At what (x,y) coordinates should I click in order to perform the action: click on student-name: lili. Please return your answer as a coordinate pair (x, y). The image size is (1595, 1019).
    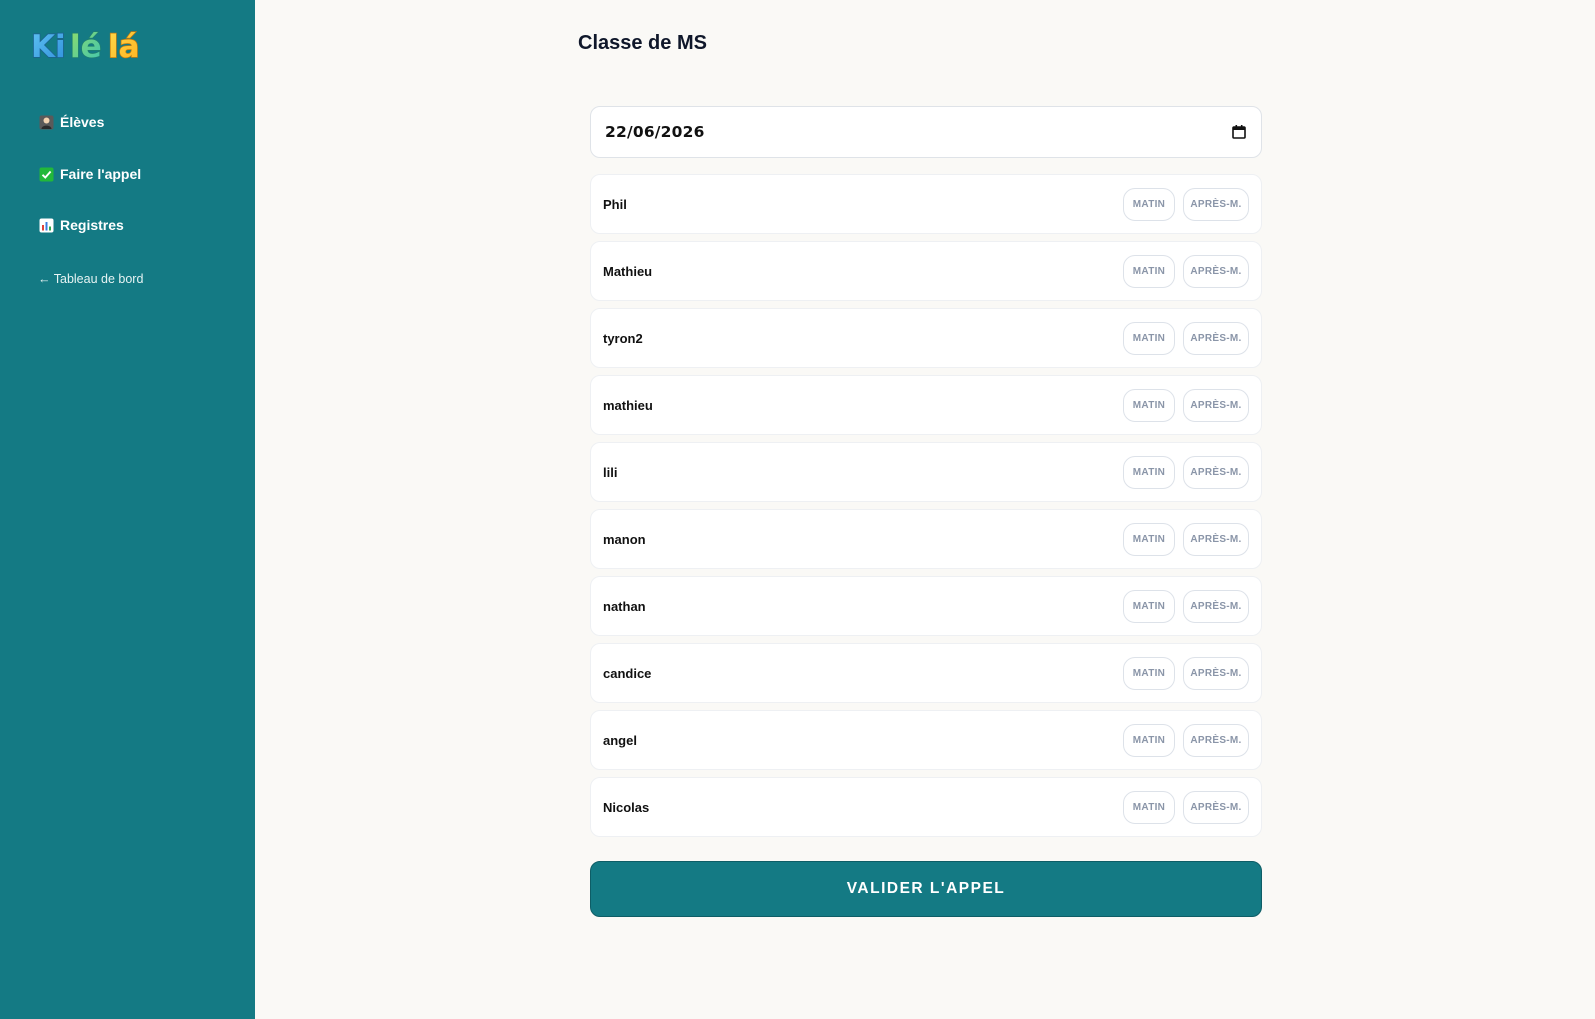
    Looking at the image, I should click on (610, 472).